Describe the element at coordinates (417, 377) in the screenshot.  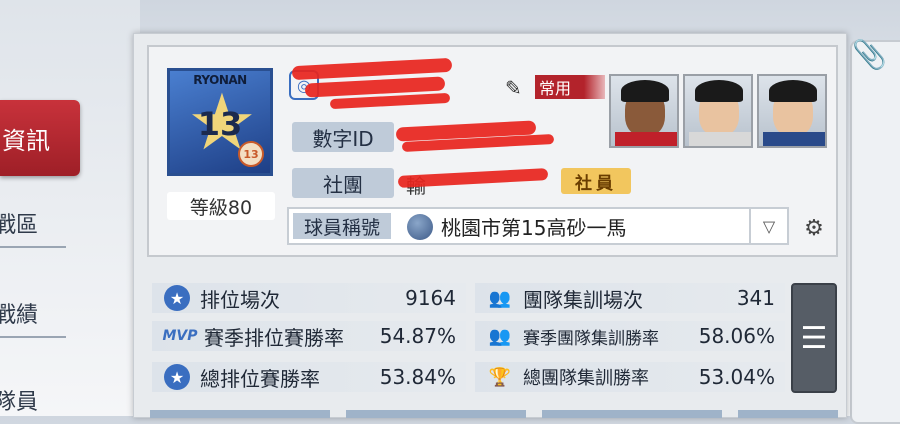
I see `stat-value: 53.84%` at that location.